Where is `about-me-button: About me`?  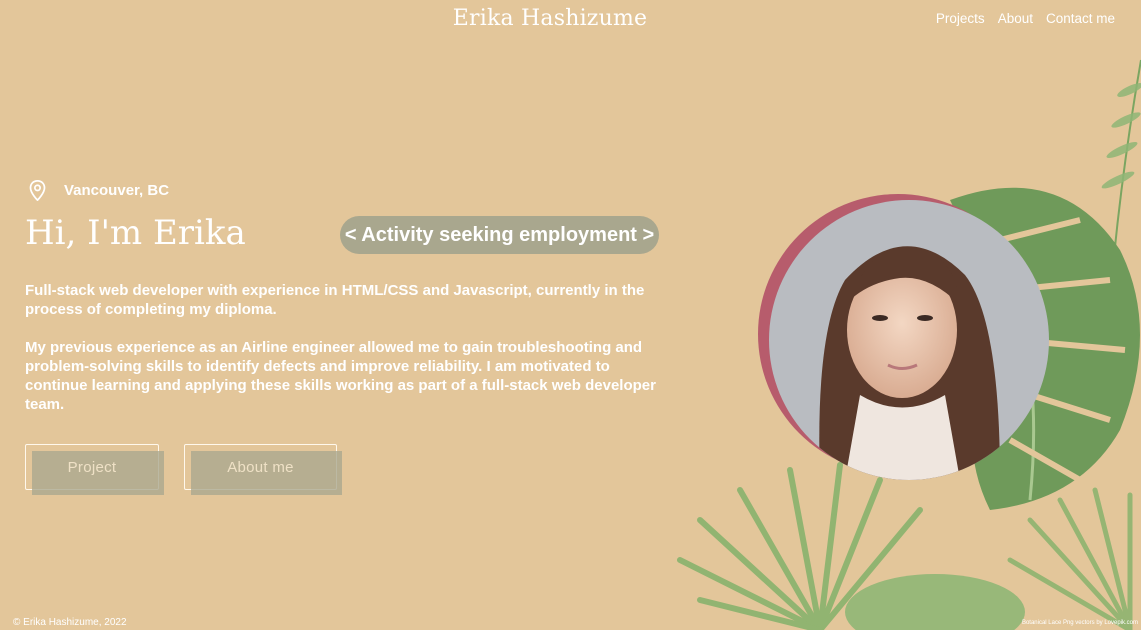
about-me-button: About me is located at coordinates (263, 469).